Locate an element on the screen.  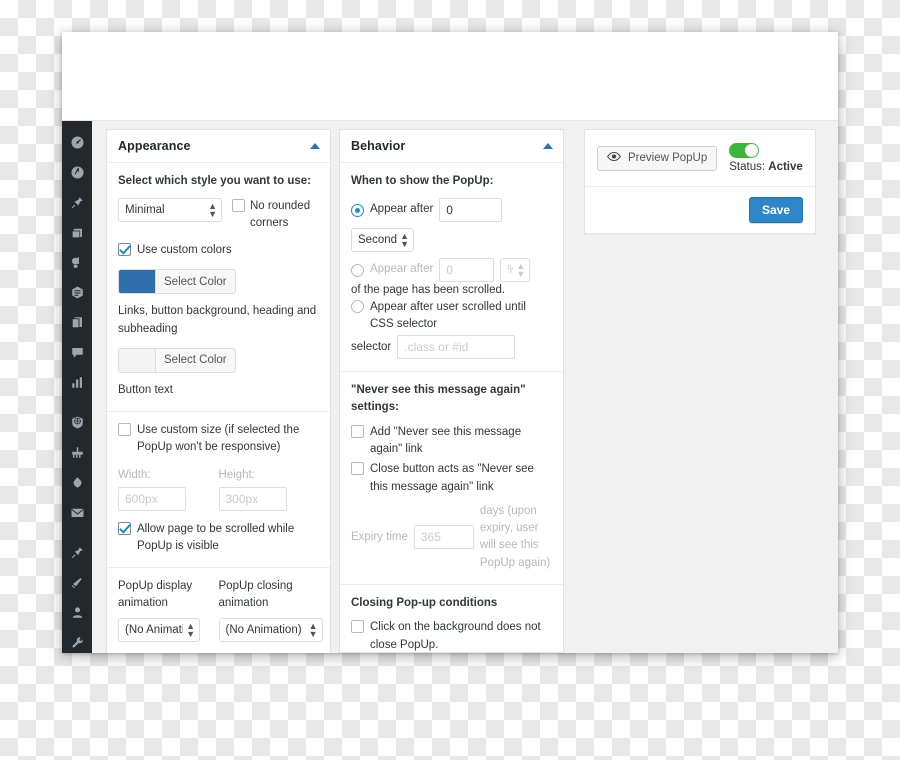
behavior-panel-header: Behavior is located at coordinates (451, 146).